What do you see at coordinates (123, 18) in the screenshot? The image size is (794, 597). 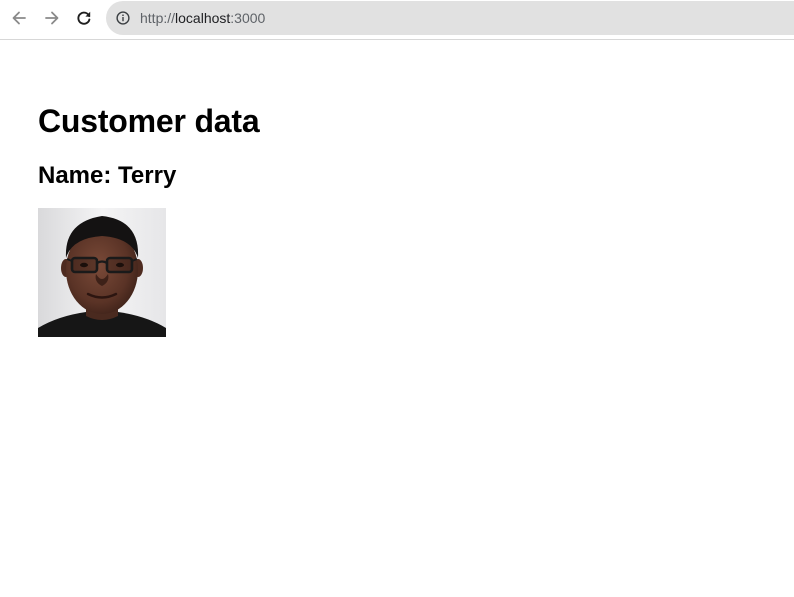 I see `info-circle-icon` at bounding box center [123, 18].